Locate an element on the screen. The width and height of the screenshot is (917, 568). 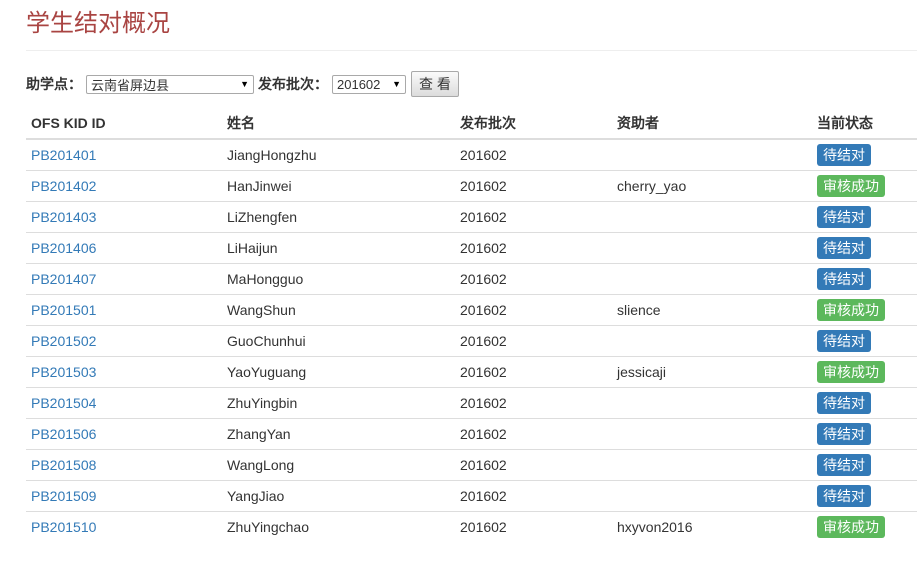
kid-id-link: PB201407 is located at coordinates (63, 279).